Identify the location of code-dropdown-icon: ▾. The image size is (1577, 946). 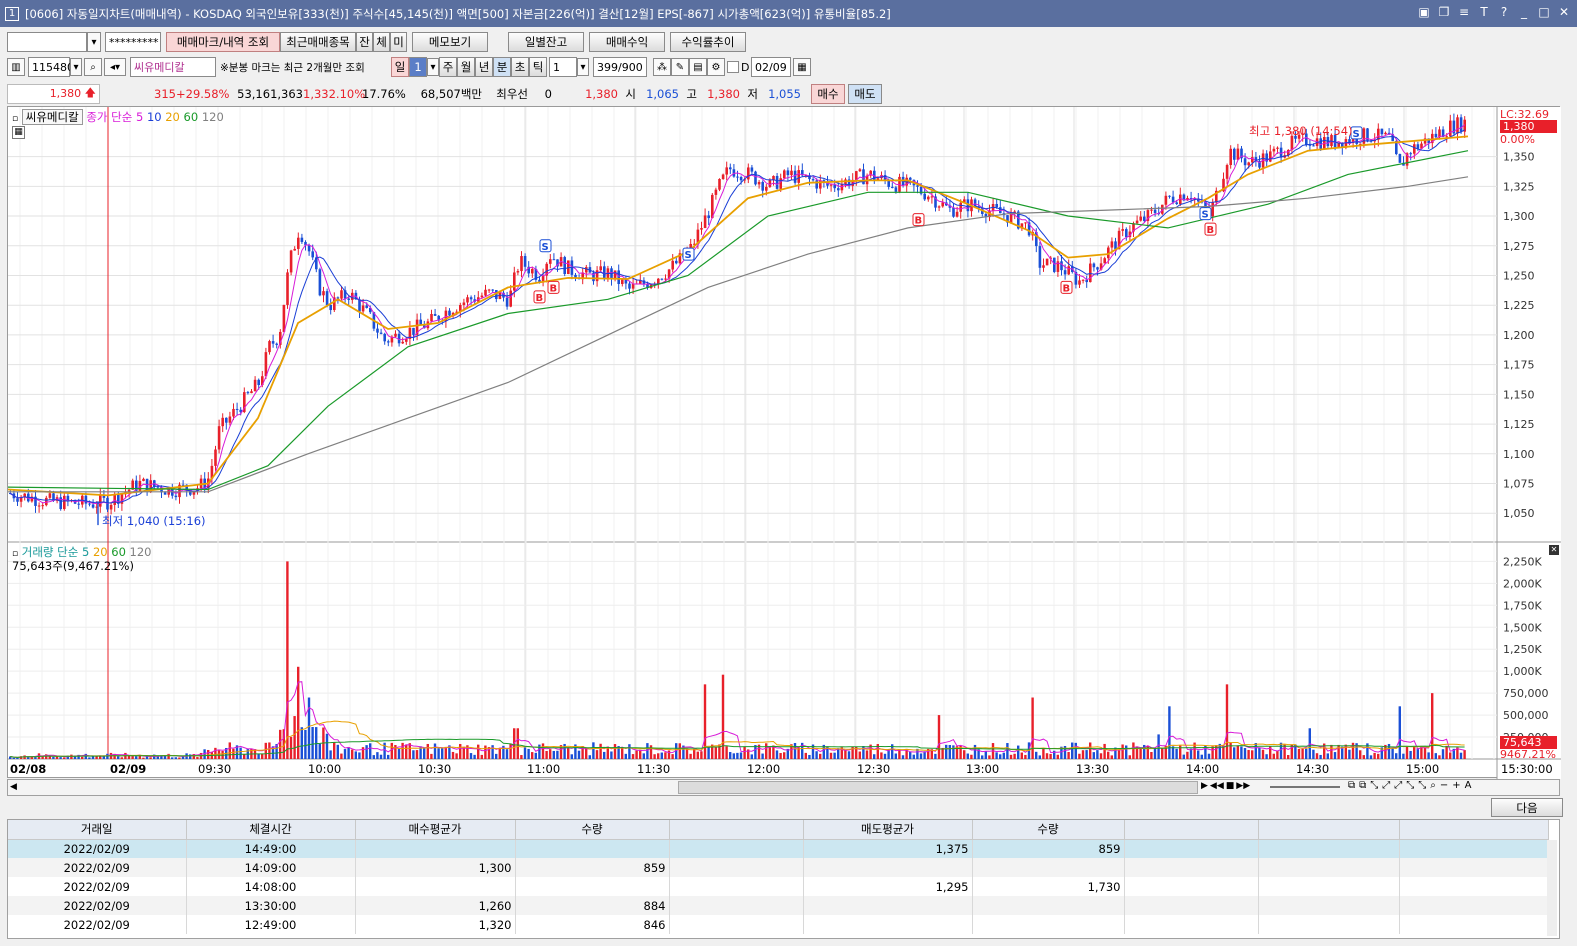
(76, 67).